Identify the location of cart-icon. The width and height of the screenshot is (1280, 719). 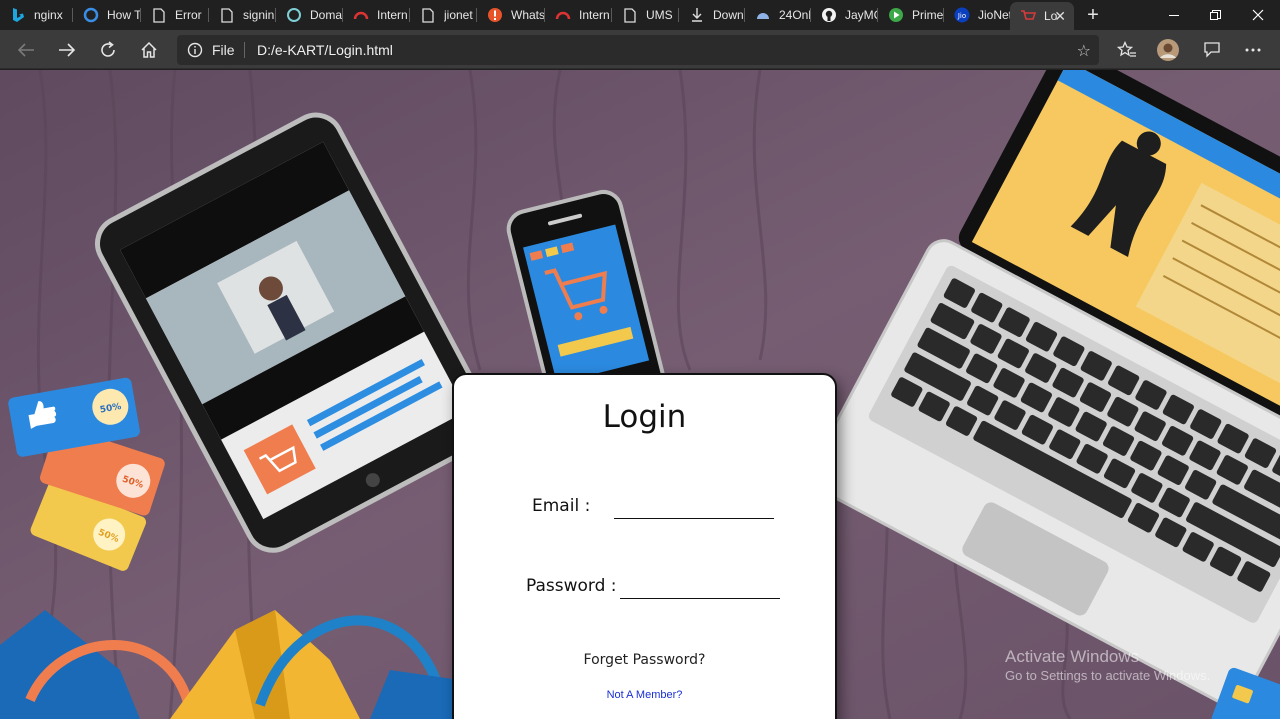
(1028, 16).